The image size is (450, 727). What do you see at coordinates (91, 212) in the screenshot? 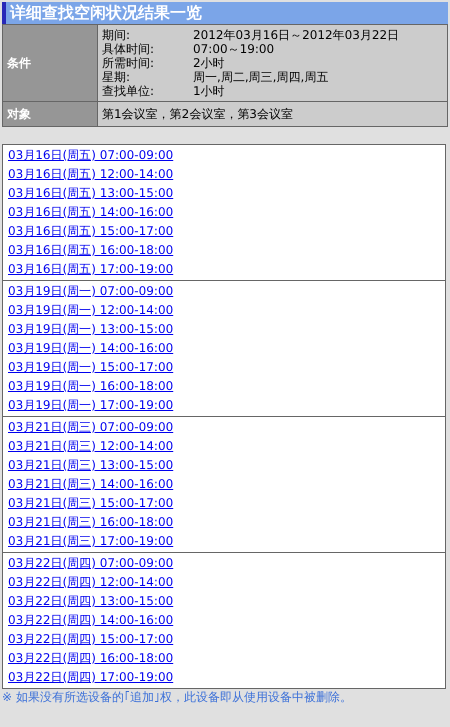
I see `time-slot-link: 03月16日(周五) 14:00-16:00` at bounding box center [91, 212].